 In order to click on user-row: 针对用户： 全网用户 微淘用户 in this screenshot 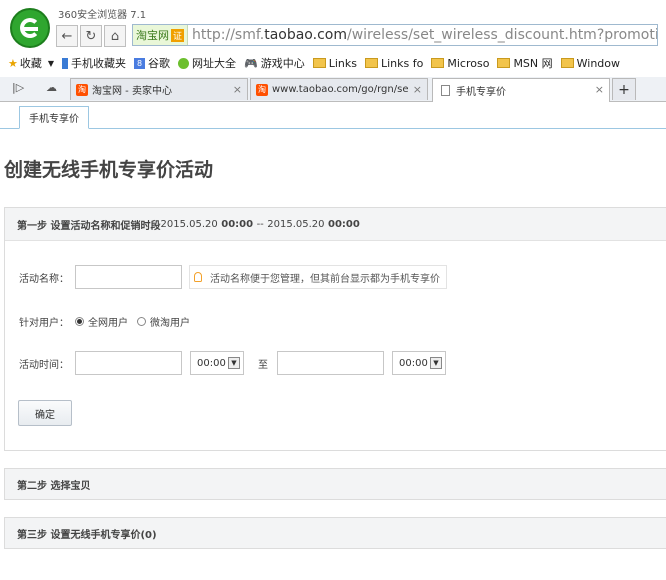, I will do `click(104, 321)`.